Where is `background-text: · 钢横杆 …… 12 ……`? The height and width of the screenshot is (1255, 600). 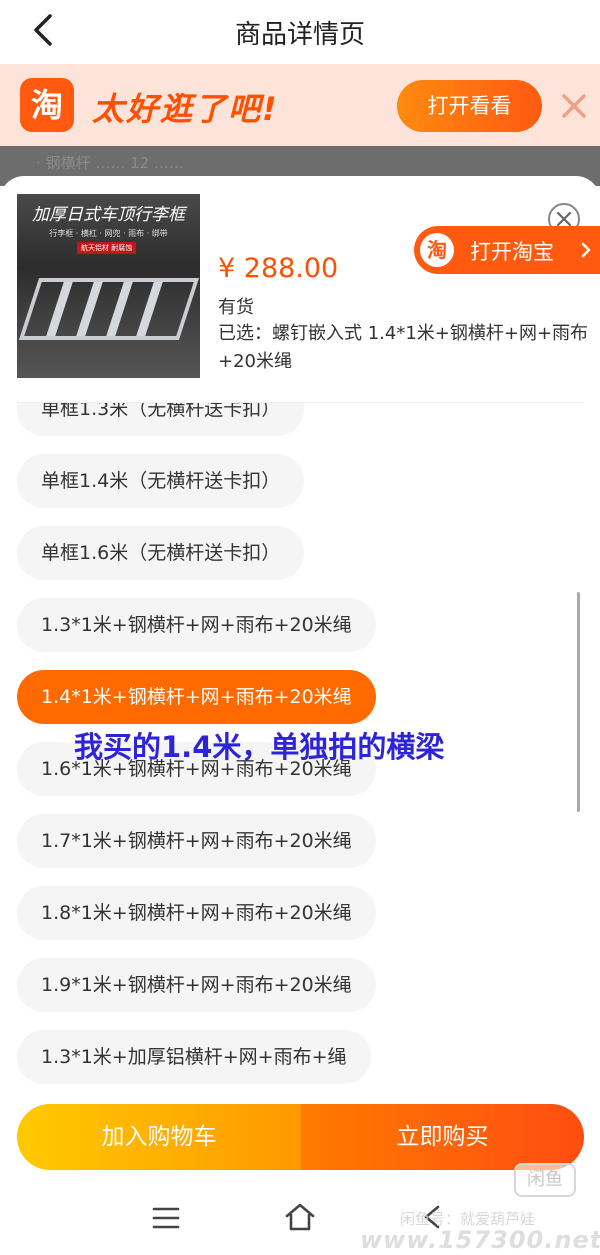
background-text: · 钢横杆 …… 12 …… is located at coordinates (110, 163).